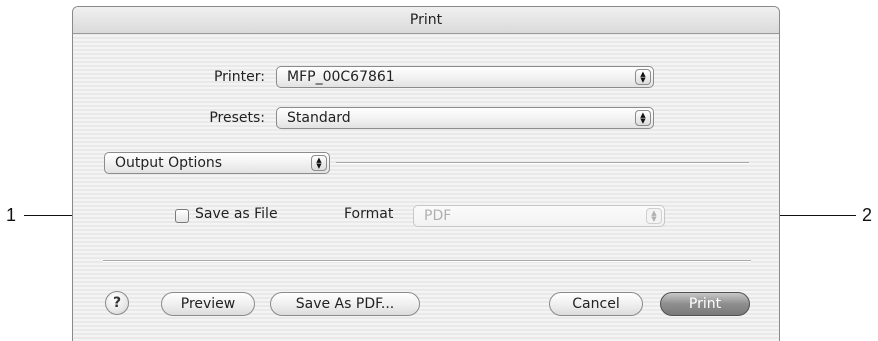 The image size is (878, 341). Describe the element at coordinates (465, 77) in the screenshot. I see `printer-popup: MFP_00C67861 ▲ ▼` at that location.